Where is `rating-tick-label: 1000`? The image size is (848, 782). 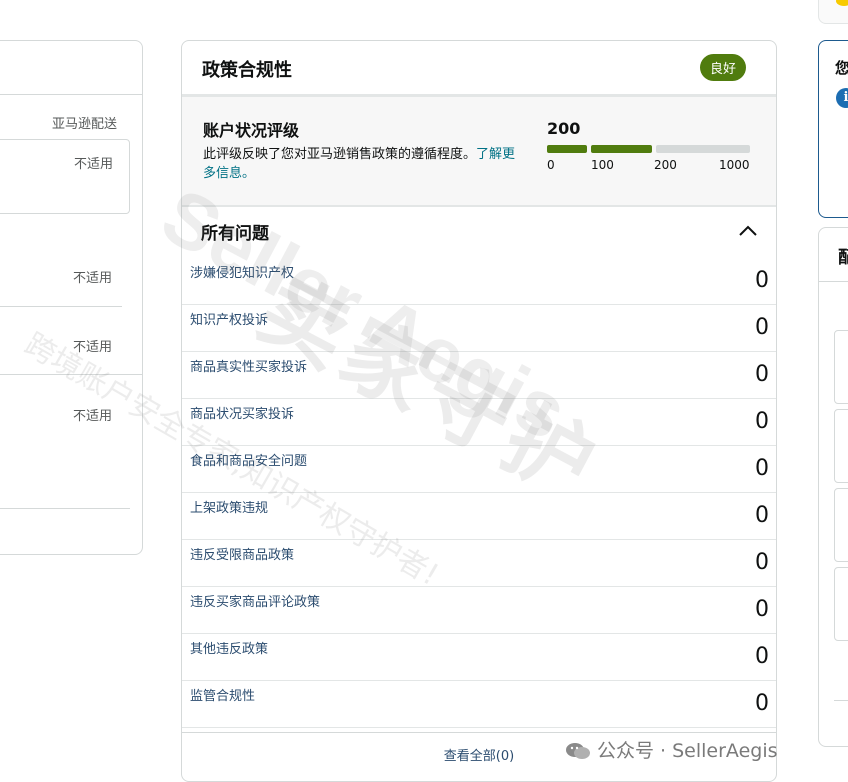
rating-tick-label: 1000 is located at coordinates (734, 165).